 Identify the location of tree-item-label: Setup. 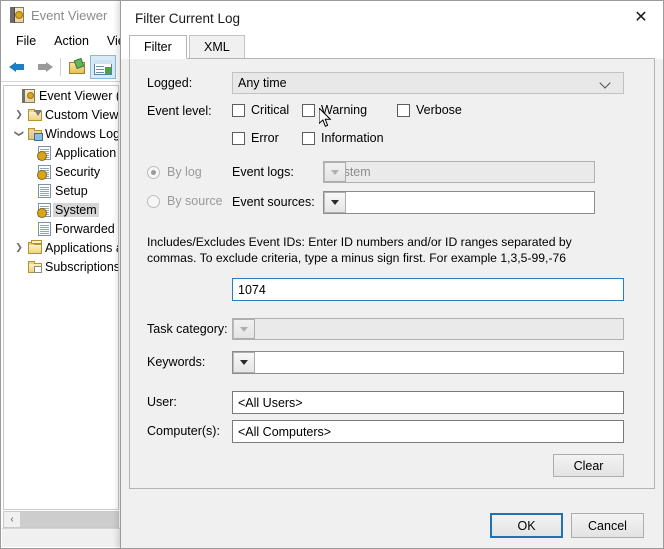
(71, 190).